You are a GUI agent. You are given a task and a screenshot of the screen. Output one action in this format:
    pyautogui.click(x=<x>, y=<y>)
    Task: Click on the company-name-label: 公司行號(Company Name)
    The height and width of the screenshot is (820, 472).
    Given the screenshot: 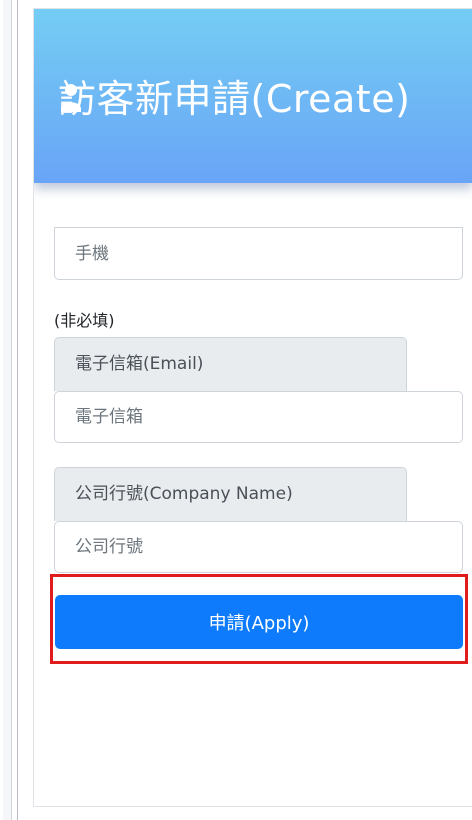 What is the action you would take?
    pyautogui.click(x=230, y=494)
    